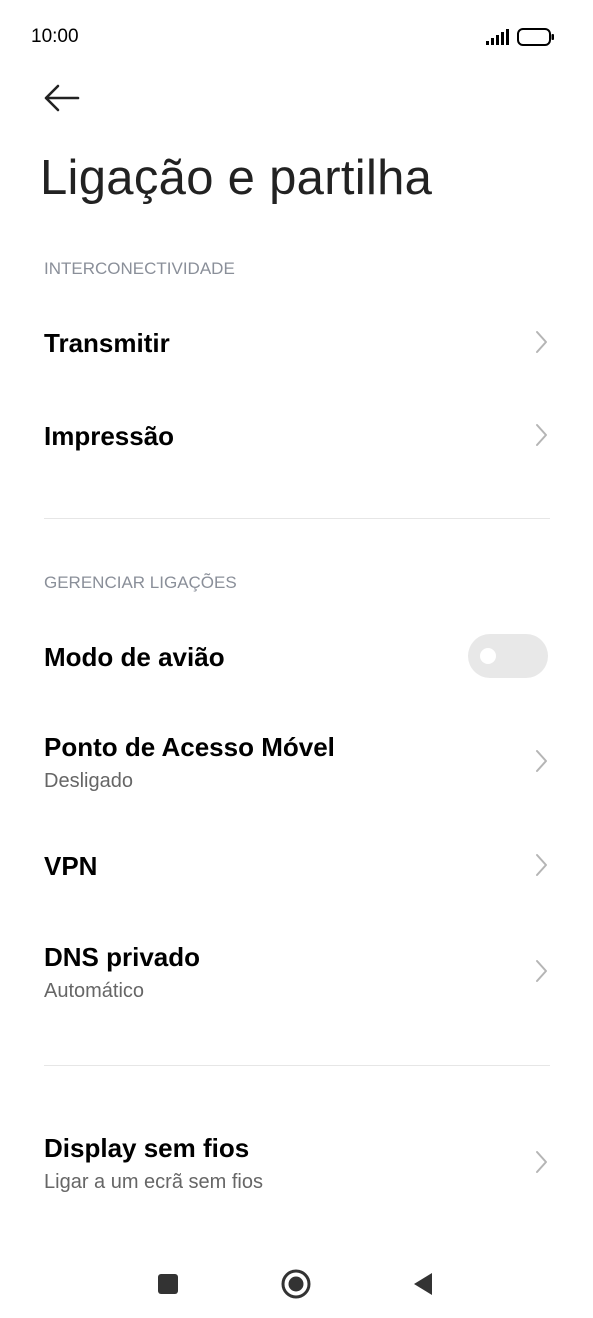 The height and width of the screenshot is (1318, 593). I want to click on recents-button, so click(168, 1284).